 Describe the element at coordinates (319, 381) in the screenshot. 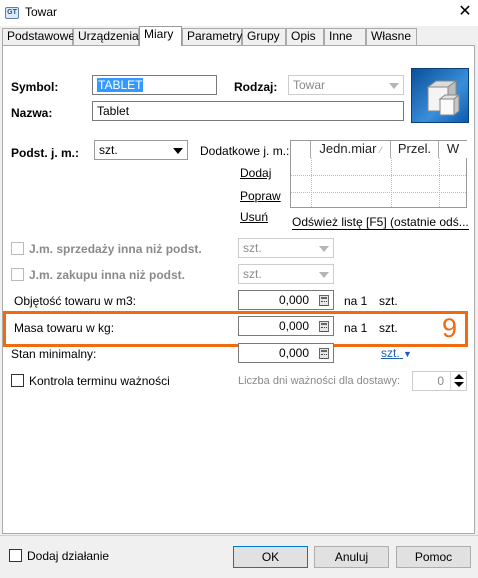

I see `liczba-dni-label: Liczba dni ważności dla dostawy:` at that location.